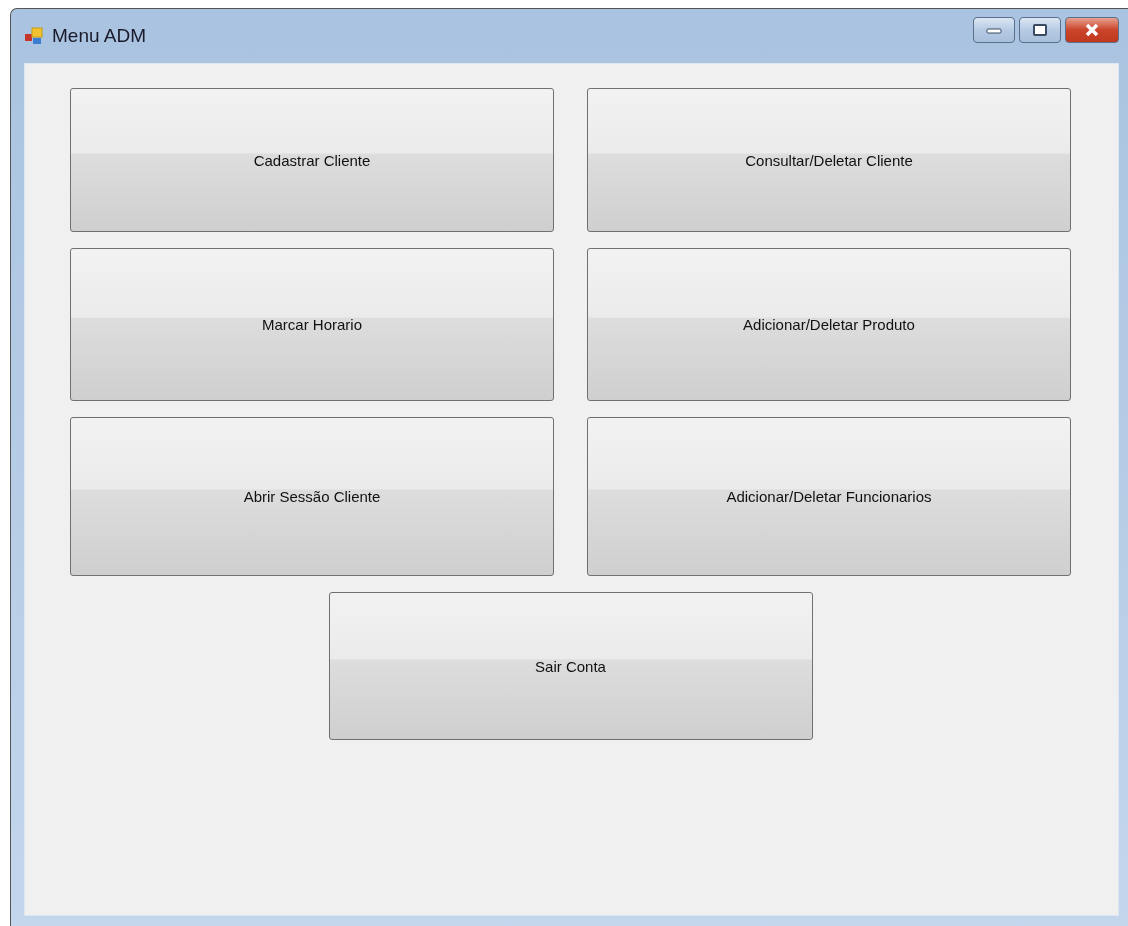 The height and width of the screenshot is (926, 1128). I want to click on close-icon, so click(1092, 30).